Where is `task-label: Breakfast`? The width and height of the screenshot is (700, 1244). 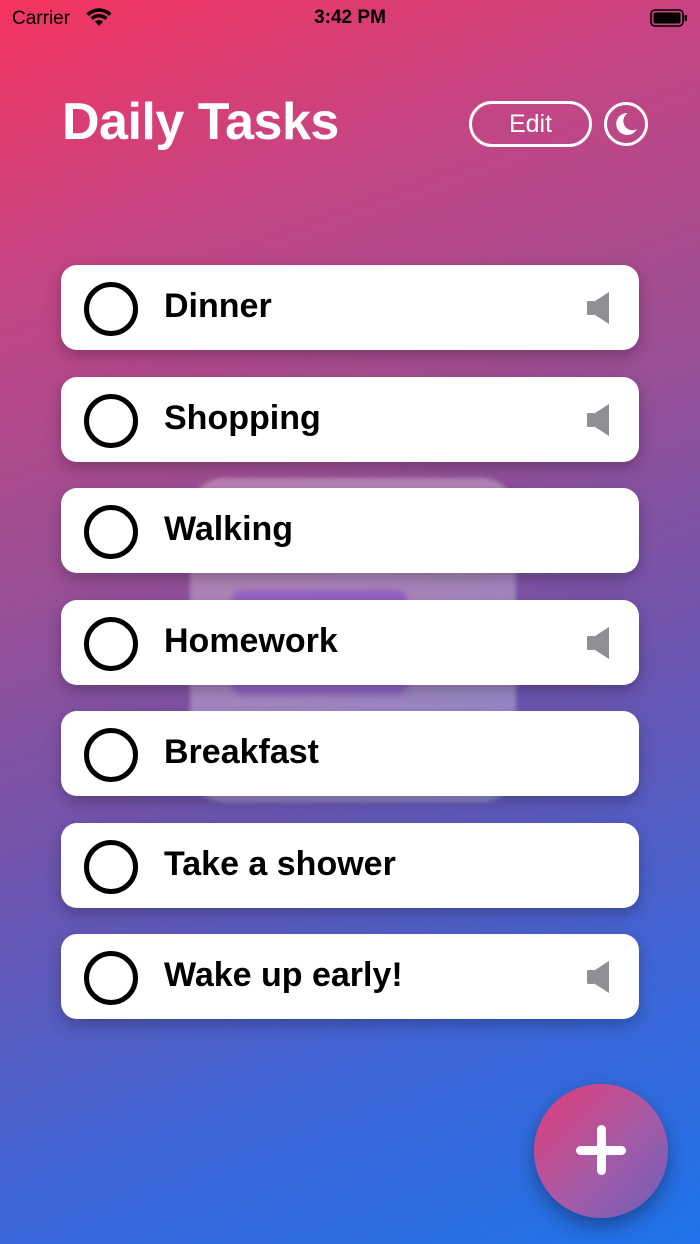
task-label: Breakfast is located at coordinates (241, 752).